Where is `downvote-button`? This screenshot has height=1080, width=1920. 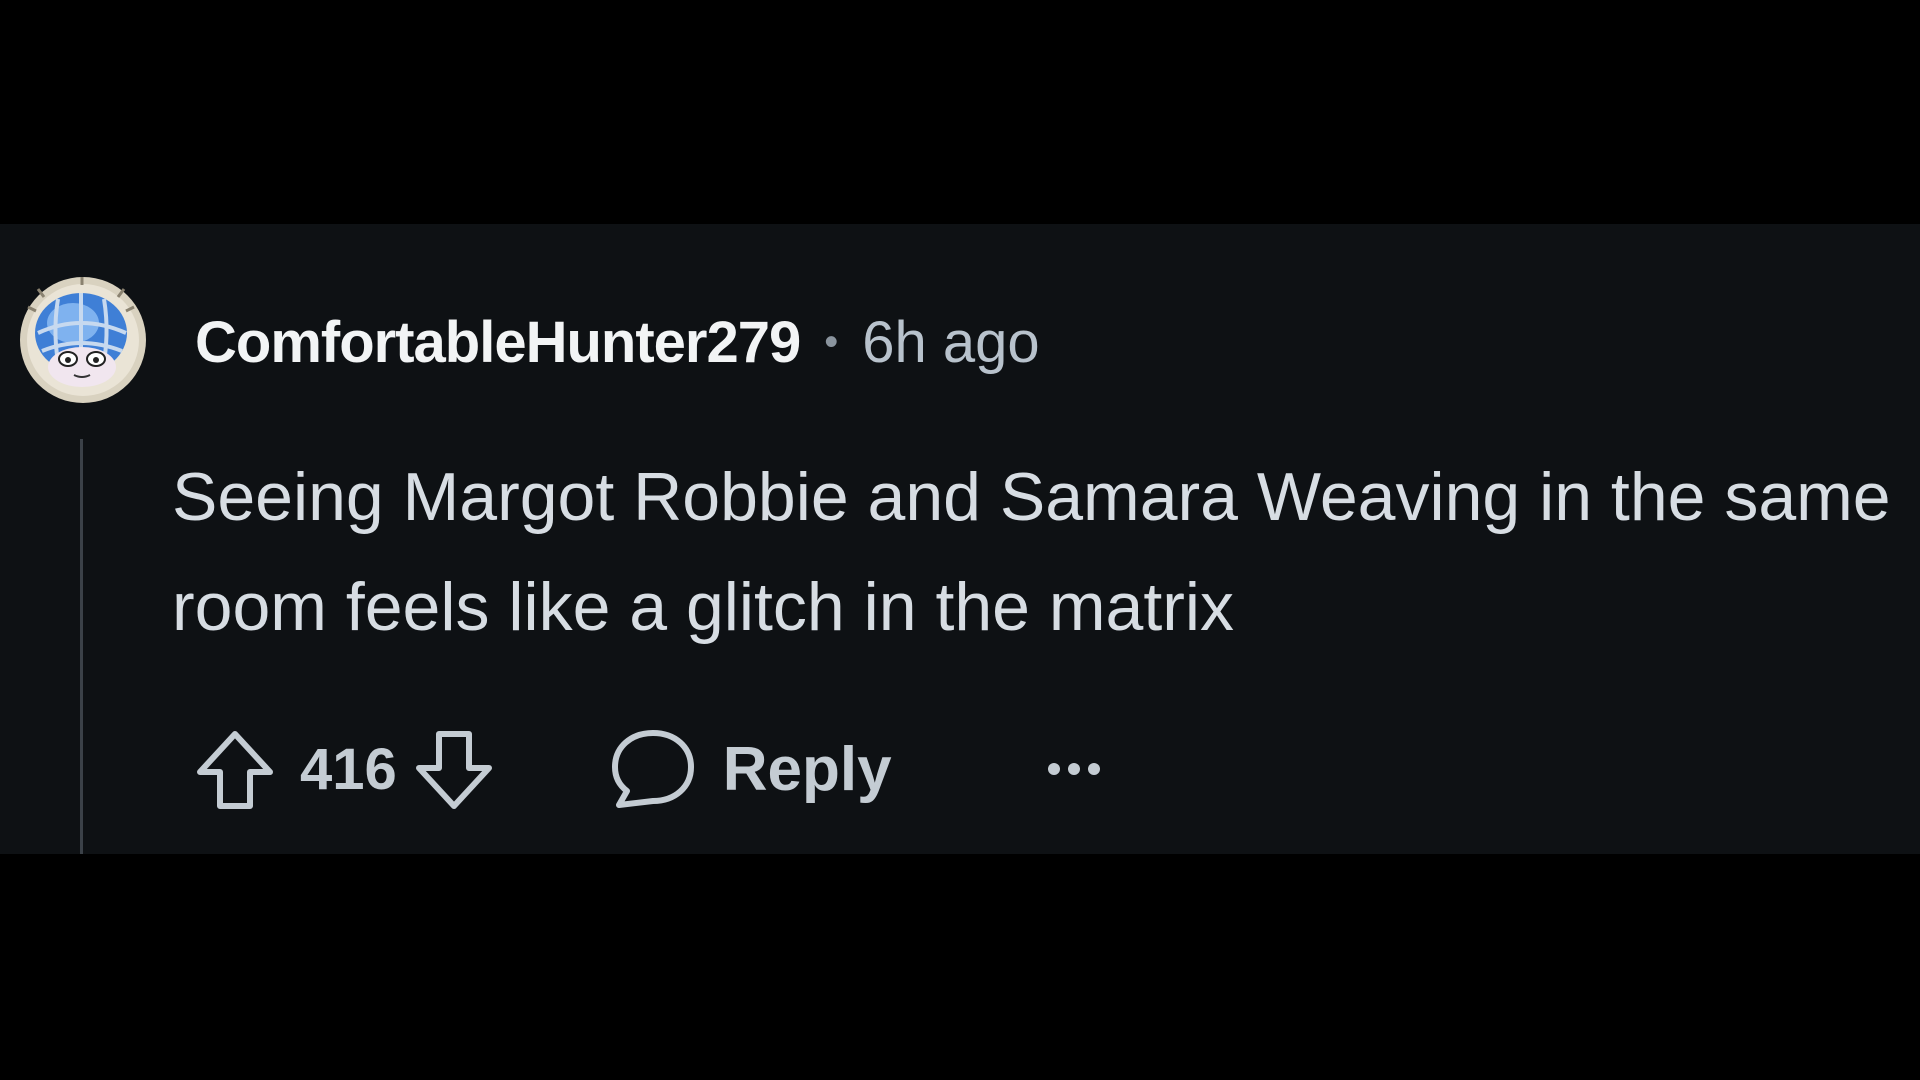 downvote-button is located at coordinates (454, 769).